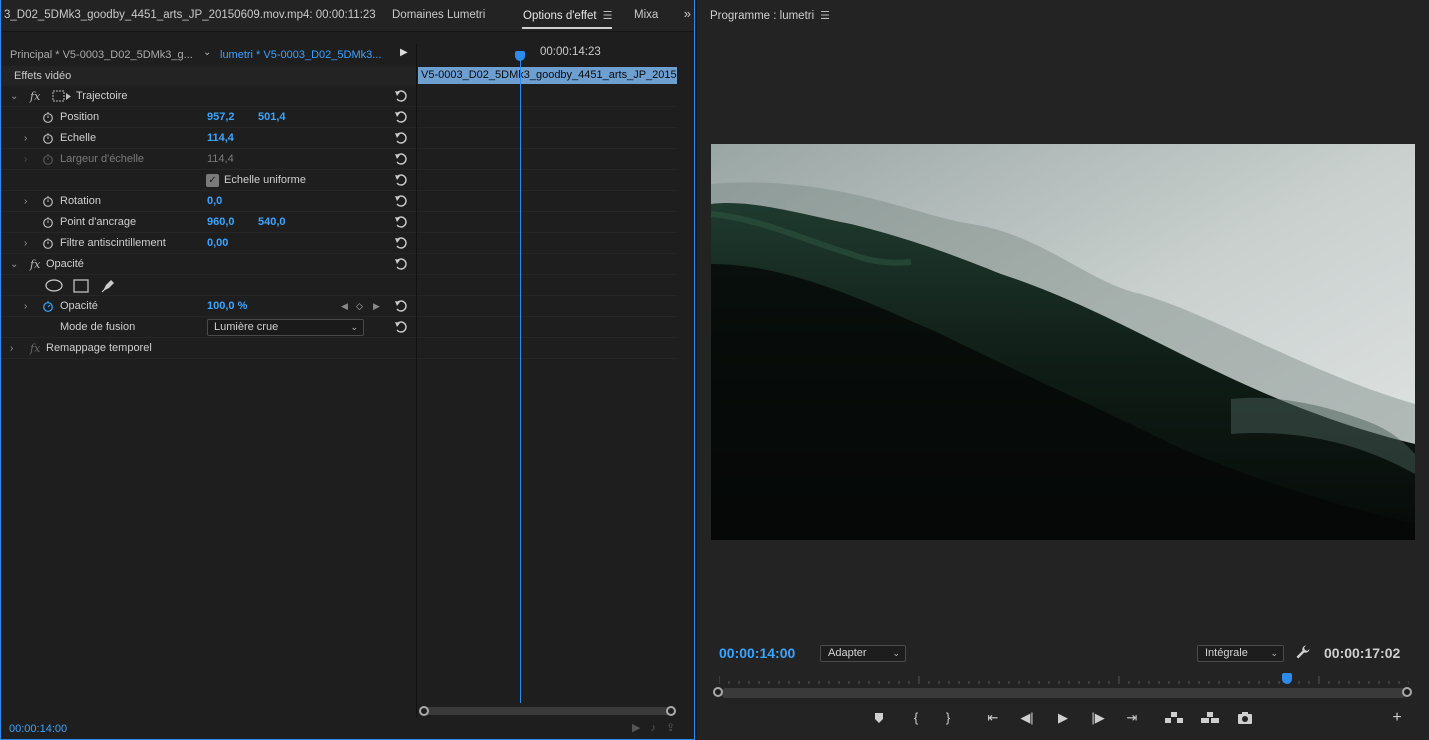 The height and width of the screenshot is (740, 1429). I want to click on scale-value: 114,4, so click(220, 138).